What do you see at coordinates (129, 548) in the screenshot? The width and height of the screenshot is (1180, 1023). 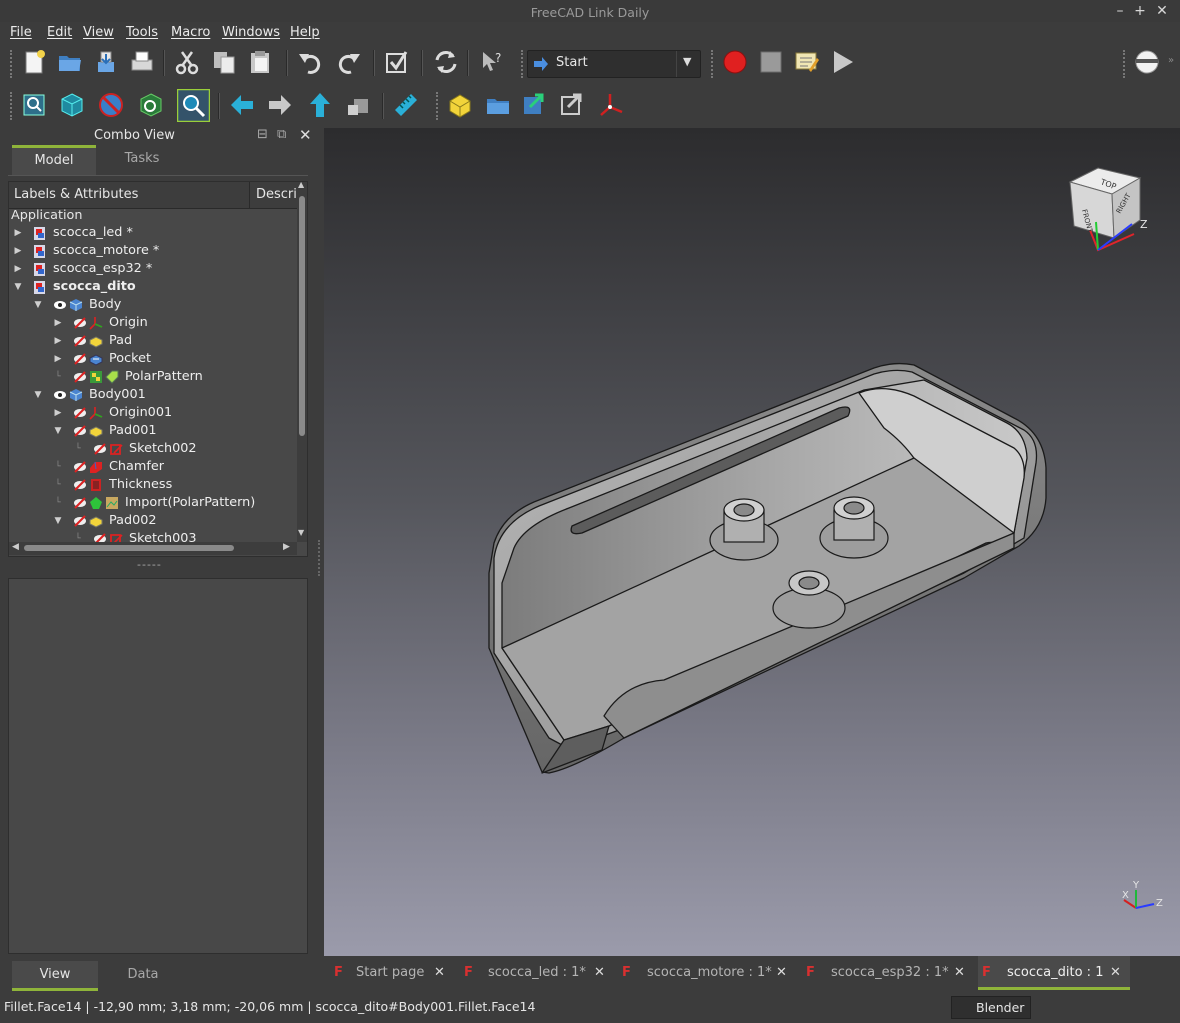 I see `tree-hscroll-thumb` at bounding box center [129, 548].